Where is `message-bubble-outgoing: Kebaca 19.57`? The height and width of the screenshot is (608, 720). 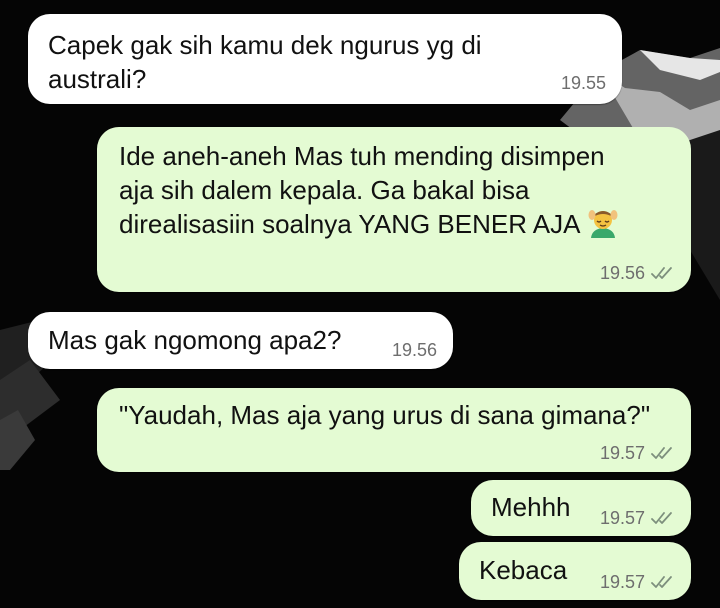 message-bubble-outgoing: Kebaca 19.57 is located at coordinates (575, 571).